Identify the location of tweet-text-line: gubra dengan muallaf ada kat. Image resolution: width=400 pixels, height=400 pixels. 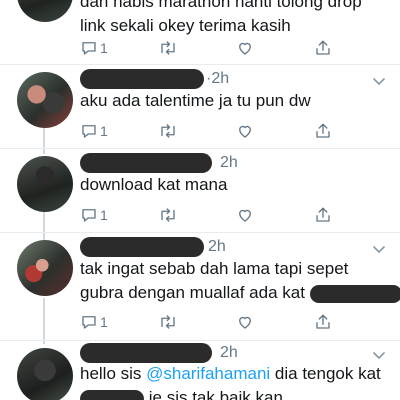
(240, 293).